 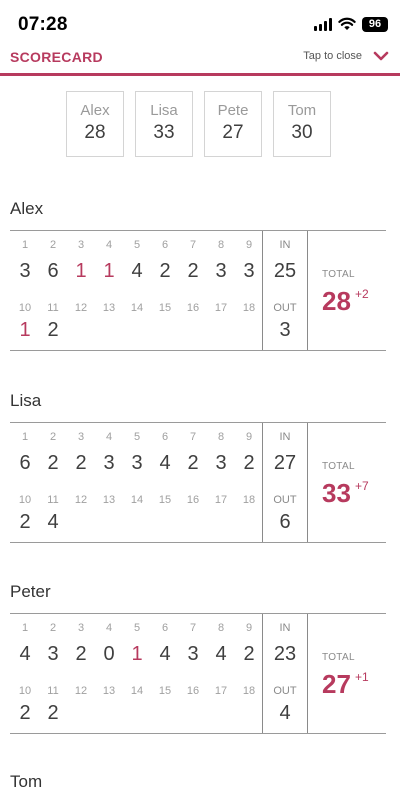 What do you see at coordinates (362, 294) in the screenshot?
I see `score-to-par: +2` at bounding box center [362, 294].